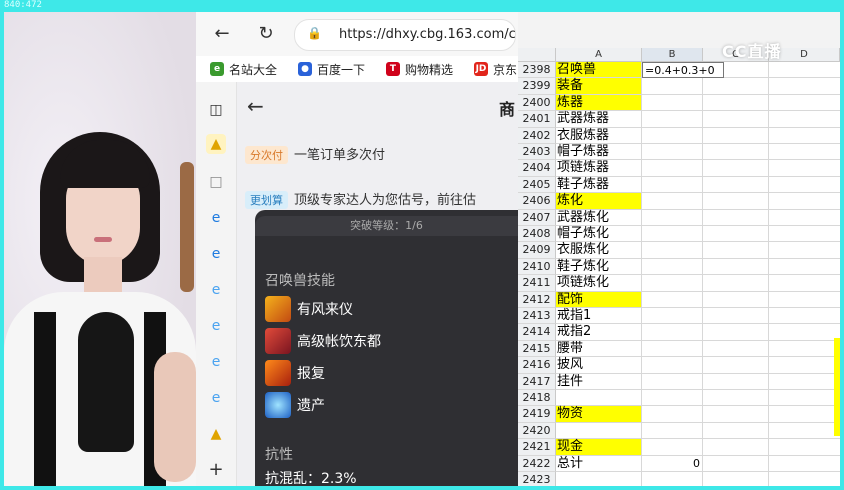 Image resolution: width=844 pixels, height=490 pixels. I want to click on skill-item: 报复, so click(295, 373).